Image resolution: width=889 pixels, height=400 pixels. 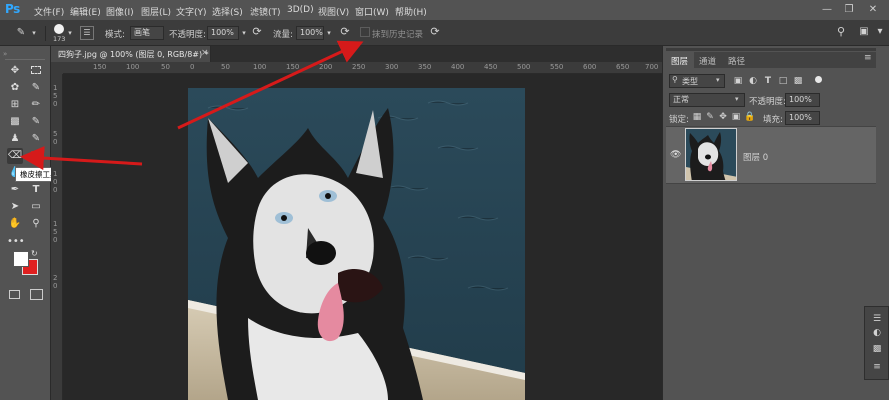 What do you see at coordinates (36, 88) in the screenshot?
I see `quick-select-tool-icon: ✎` at bounding box center [36, 88].